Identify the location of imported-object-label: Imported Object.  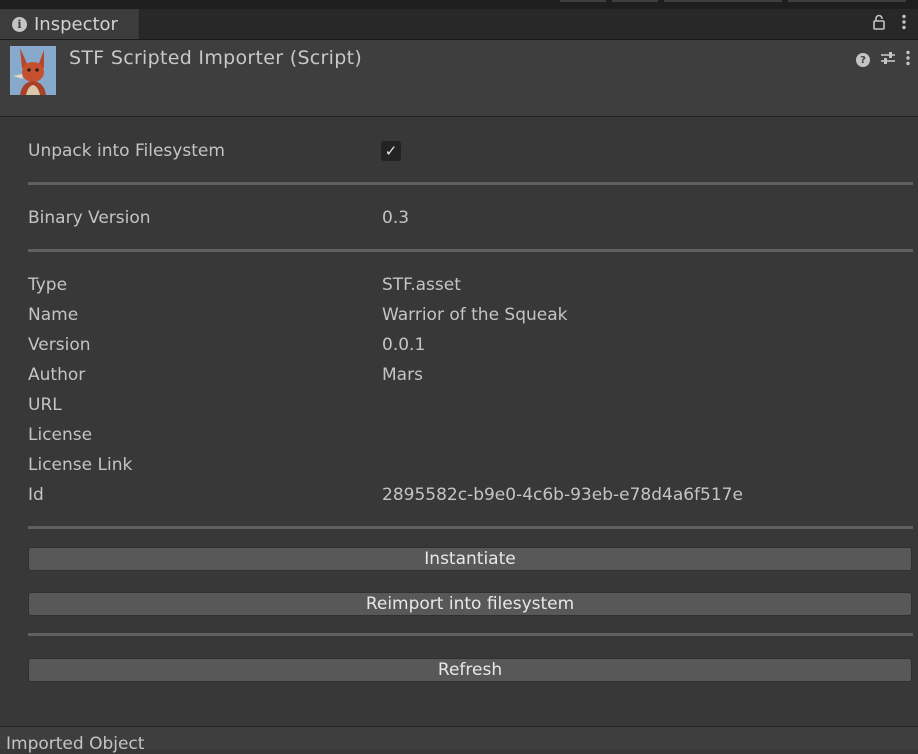
(75, 744).